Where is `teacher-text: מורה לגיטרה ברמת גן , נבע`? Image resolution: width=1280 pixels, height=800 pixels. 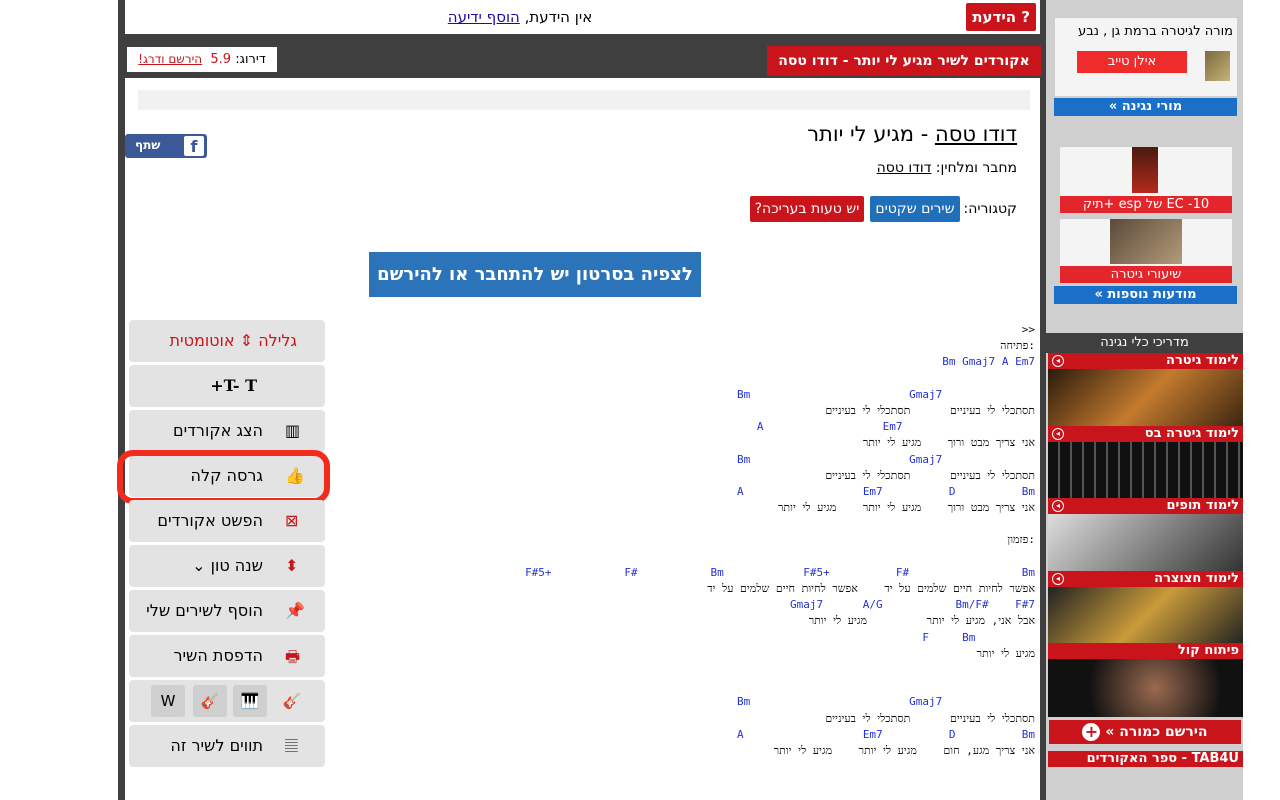
teacher-text: מורה לגיטרה ברמת גן , נבע is located at coordinates (1155, 31).